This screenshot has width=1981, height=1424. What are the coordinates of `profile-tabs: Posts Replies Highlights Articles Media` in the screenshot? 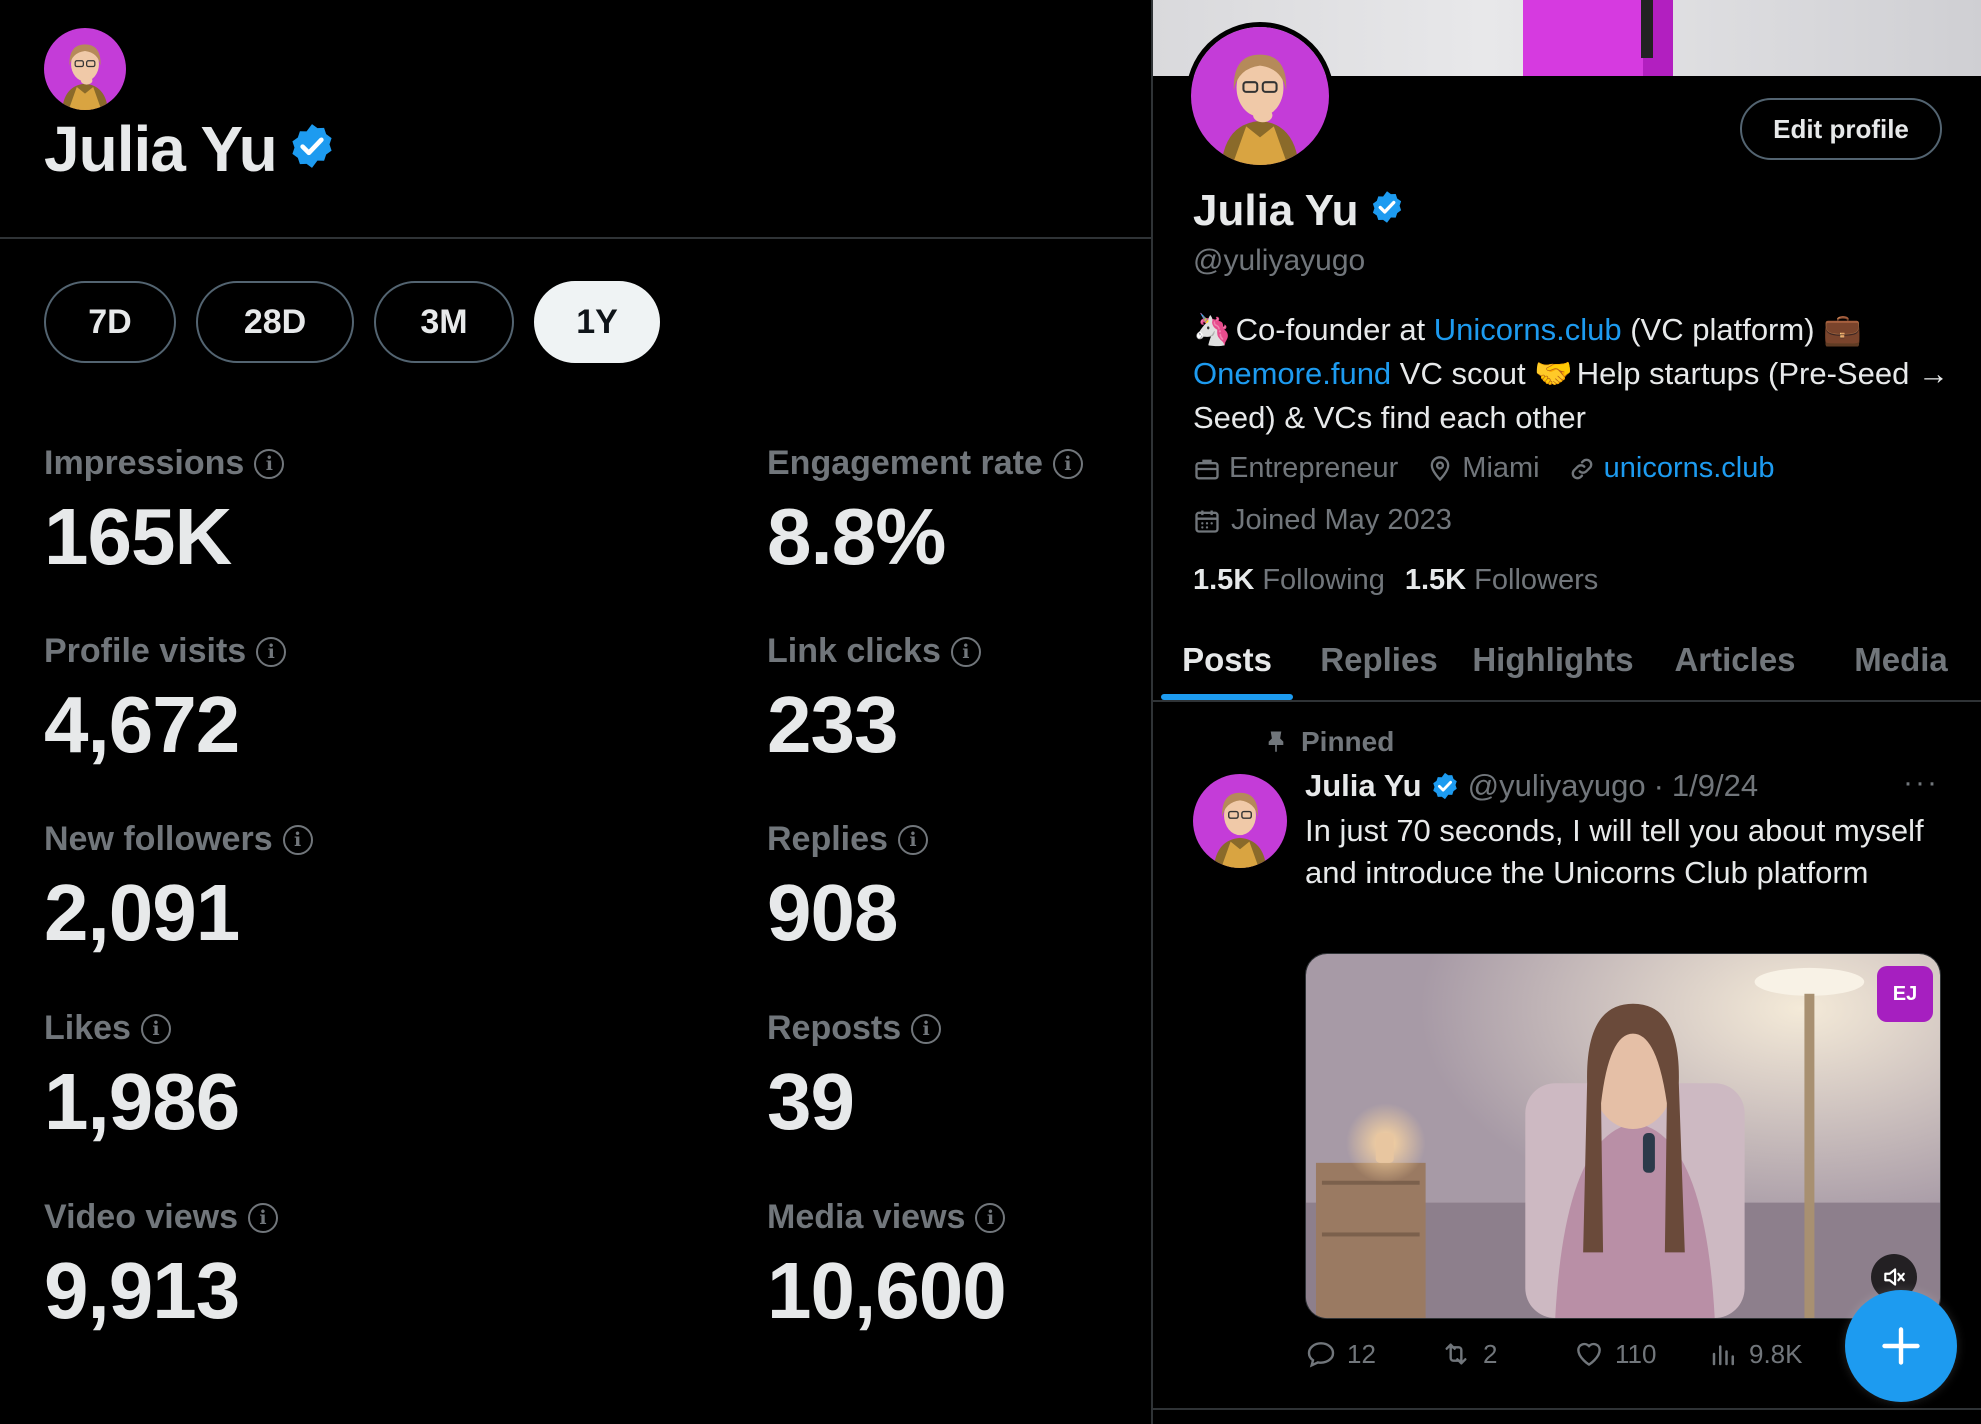 It's located at (1567, 661).